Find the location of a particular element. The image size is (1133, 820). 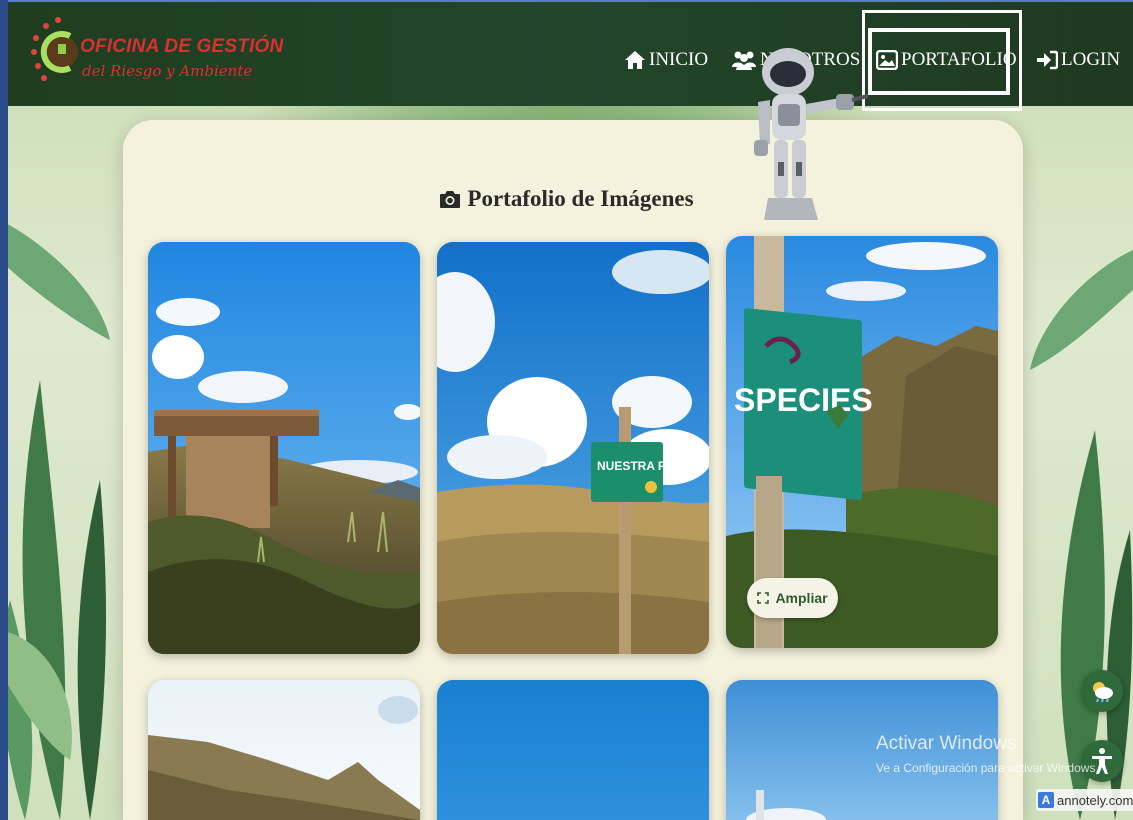

brand-name-line2: del Riesgo y Ambiente is located at coordinates (167, 71).